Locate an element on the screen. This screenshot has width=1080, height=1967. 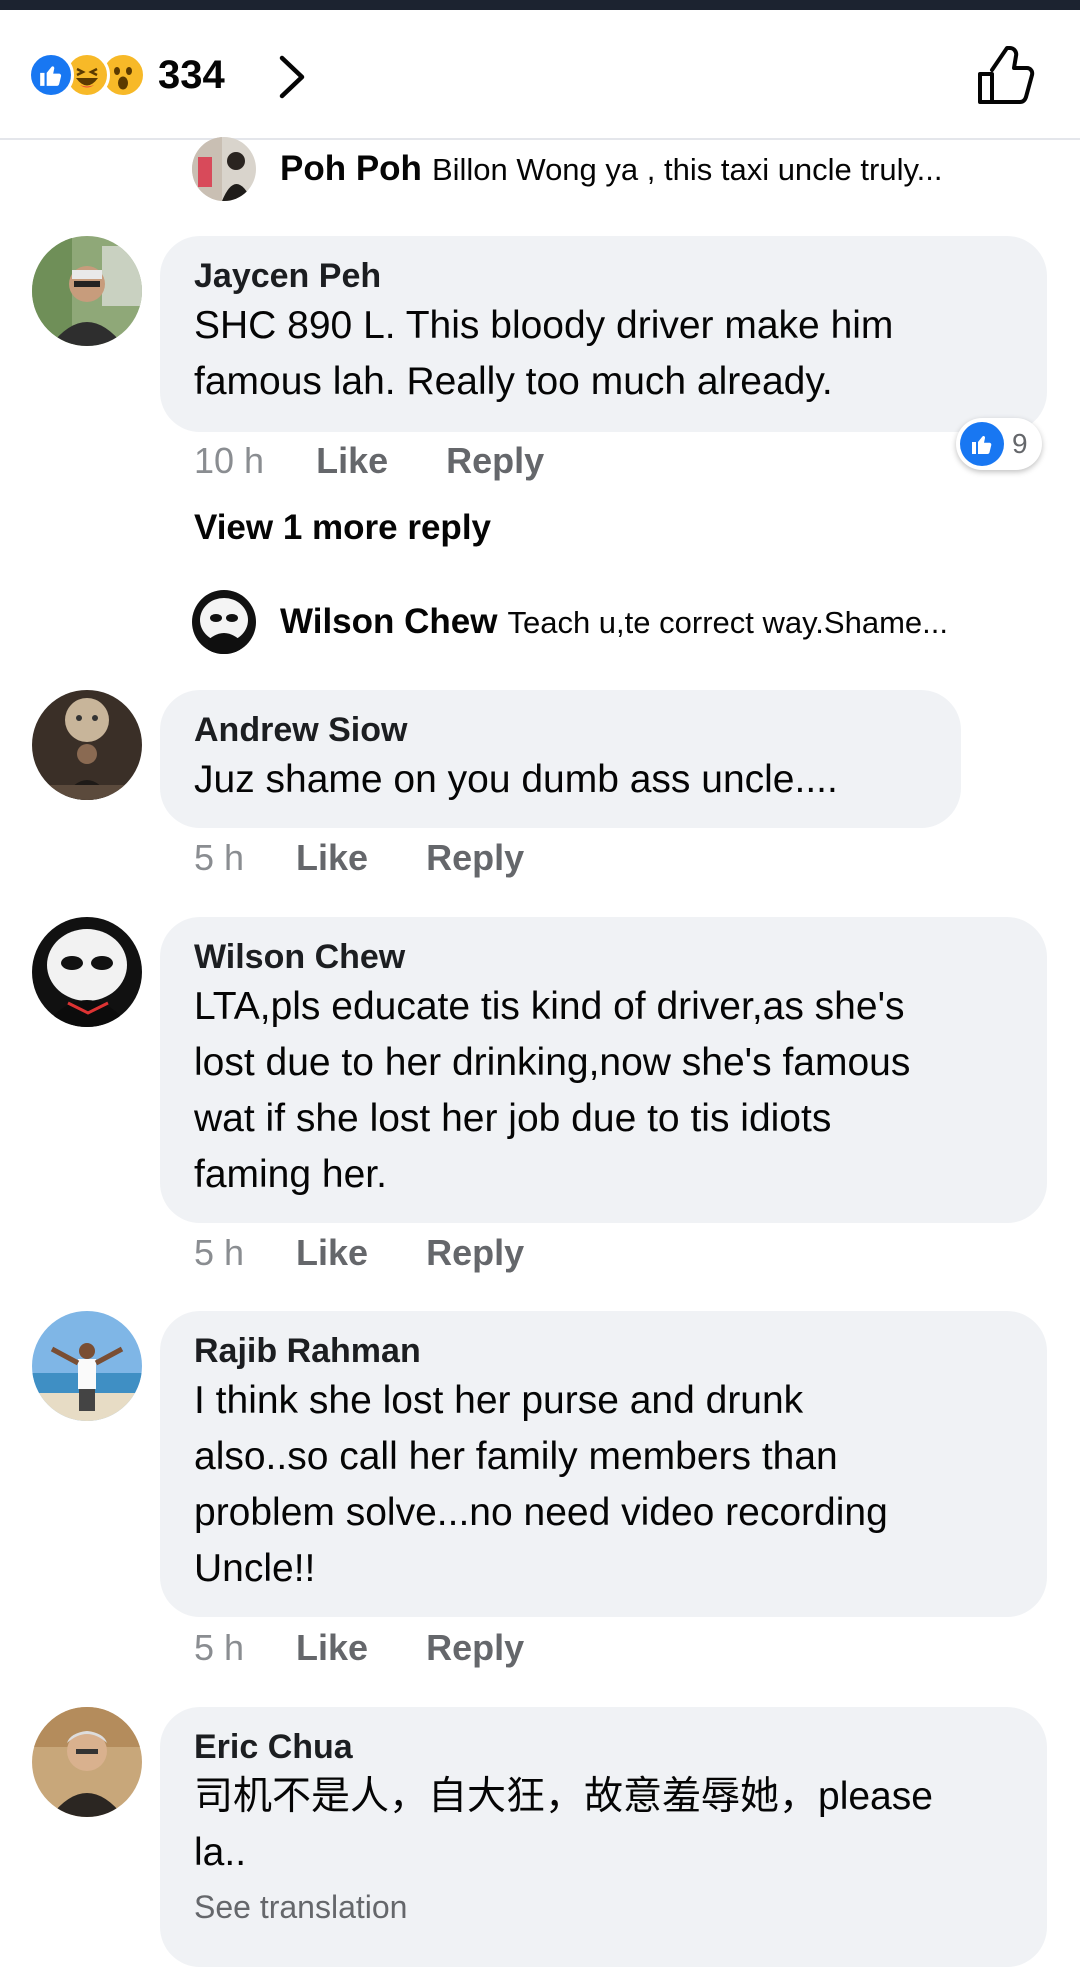
comment-timestamp: 10 h is located at coordinates (229, 461).